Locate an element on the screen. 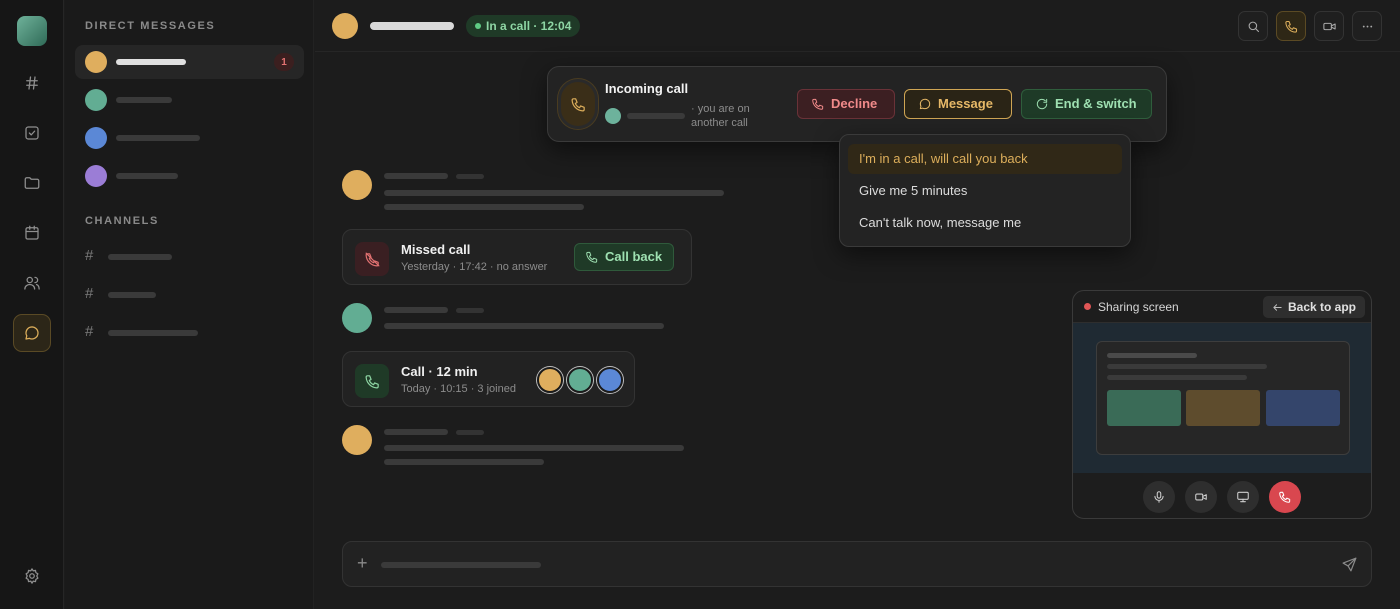 This screenshot has width=1400, height=609. plus-icon: + is located at coordinates (362, 563).